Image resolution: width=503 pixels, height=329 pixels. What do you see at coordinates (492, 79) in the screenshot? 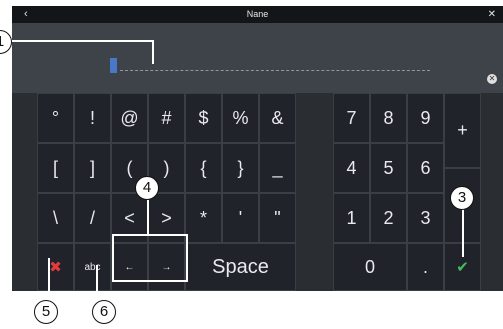
I see `clear-input-icon: ✕` at bounding box center [492, 79].